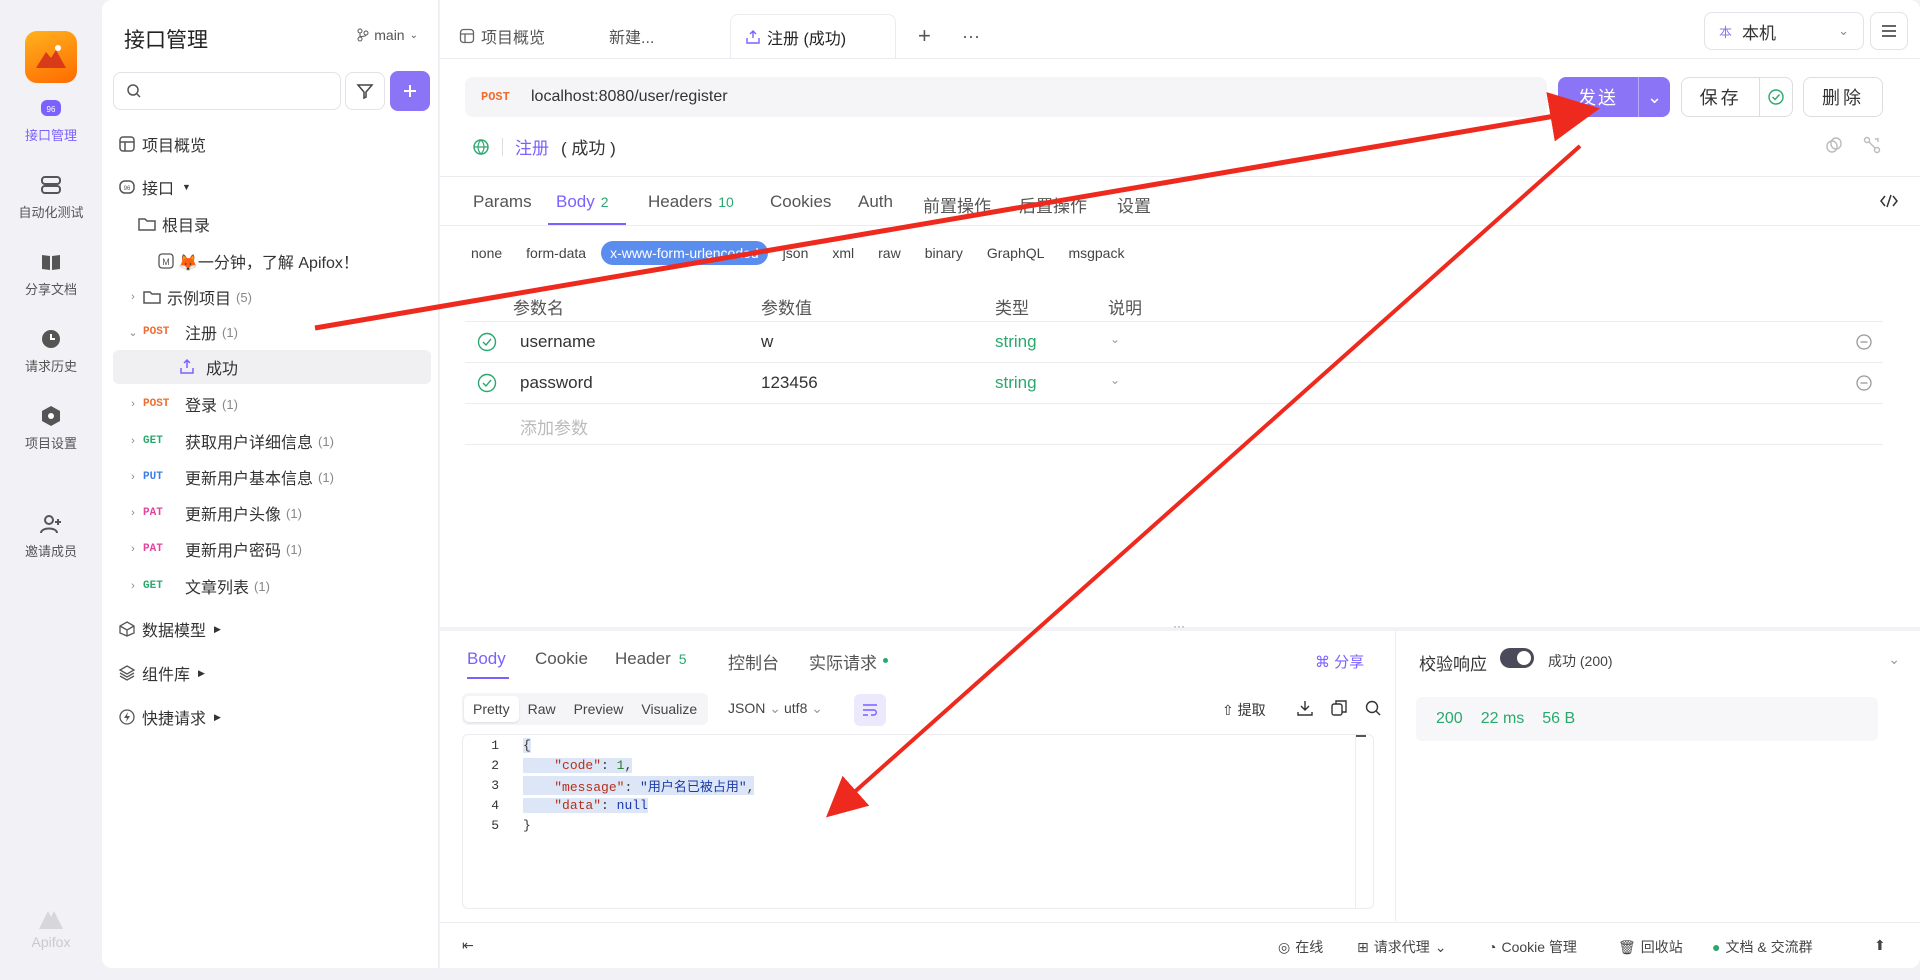 Image resolution: width=1920 pixels, height=980 pixels. What do you see at coordinates (848, 661) in the screenshot?
I see `response-tab-actual-request: 实际请求` at bounding box center [848, 661].